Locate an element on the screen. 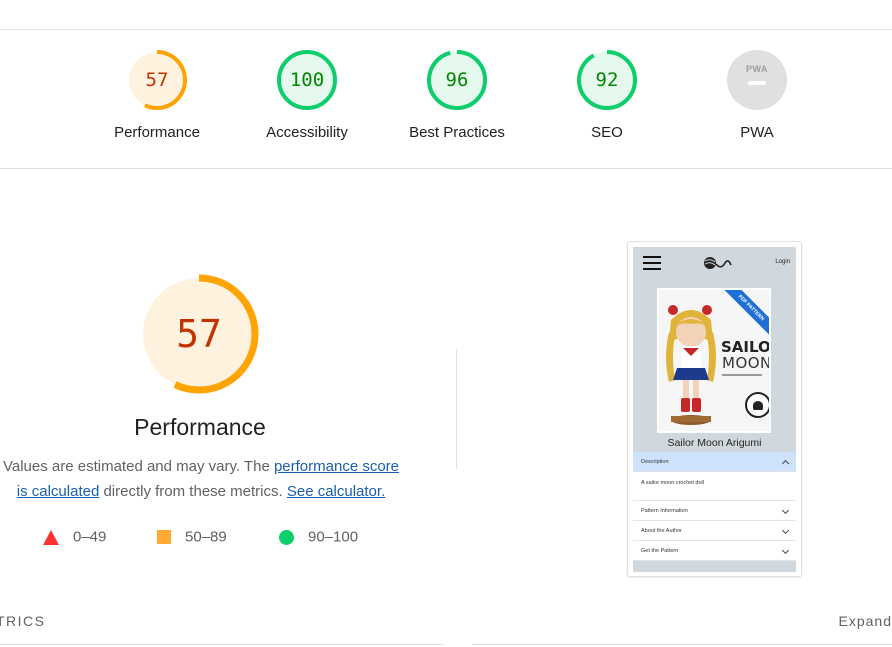  best-practices-gauge: 96 is located at coordinates (457, 80).